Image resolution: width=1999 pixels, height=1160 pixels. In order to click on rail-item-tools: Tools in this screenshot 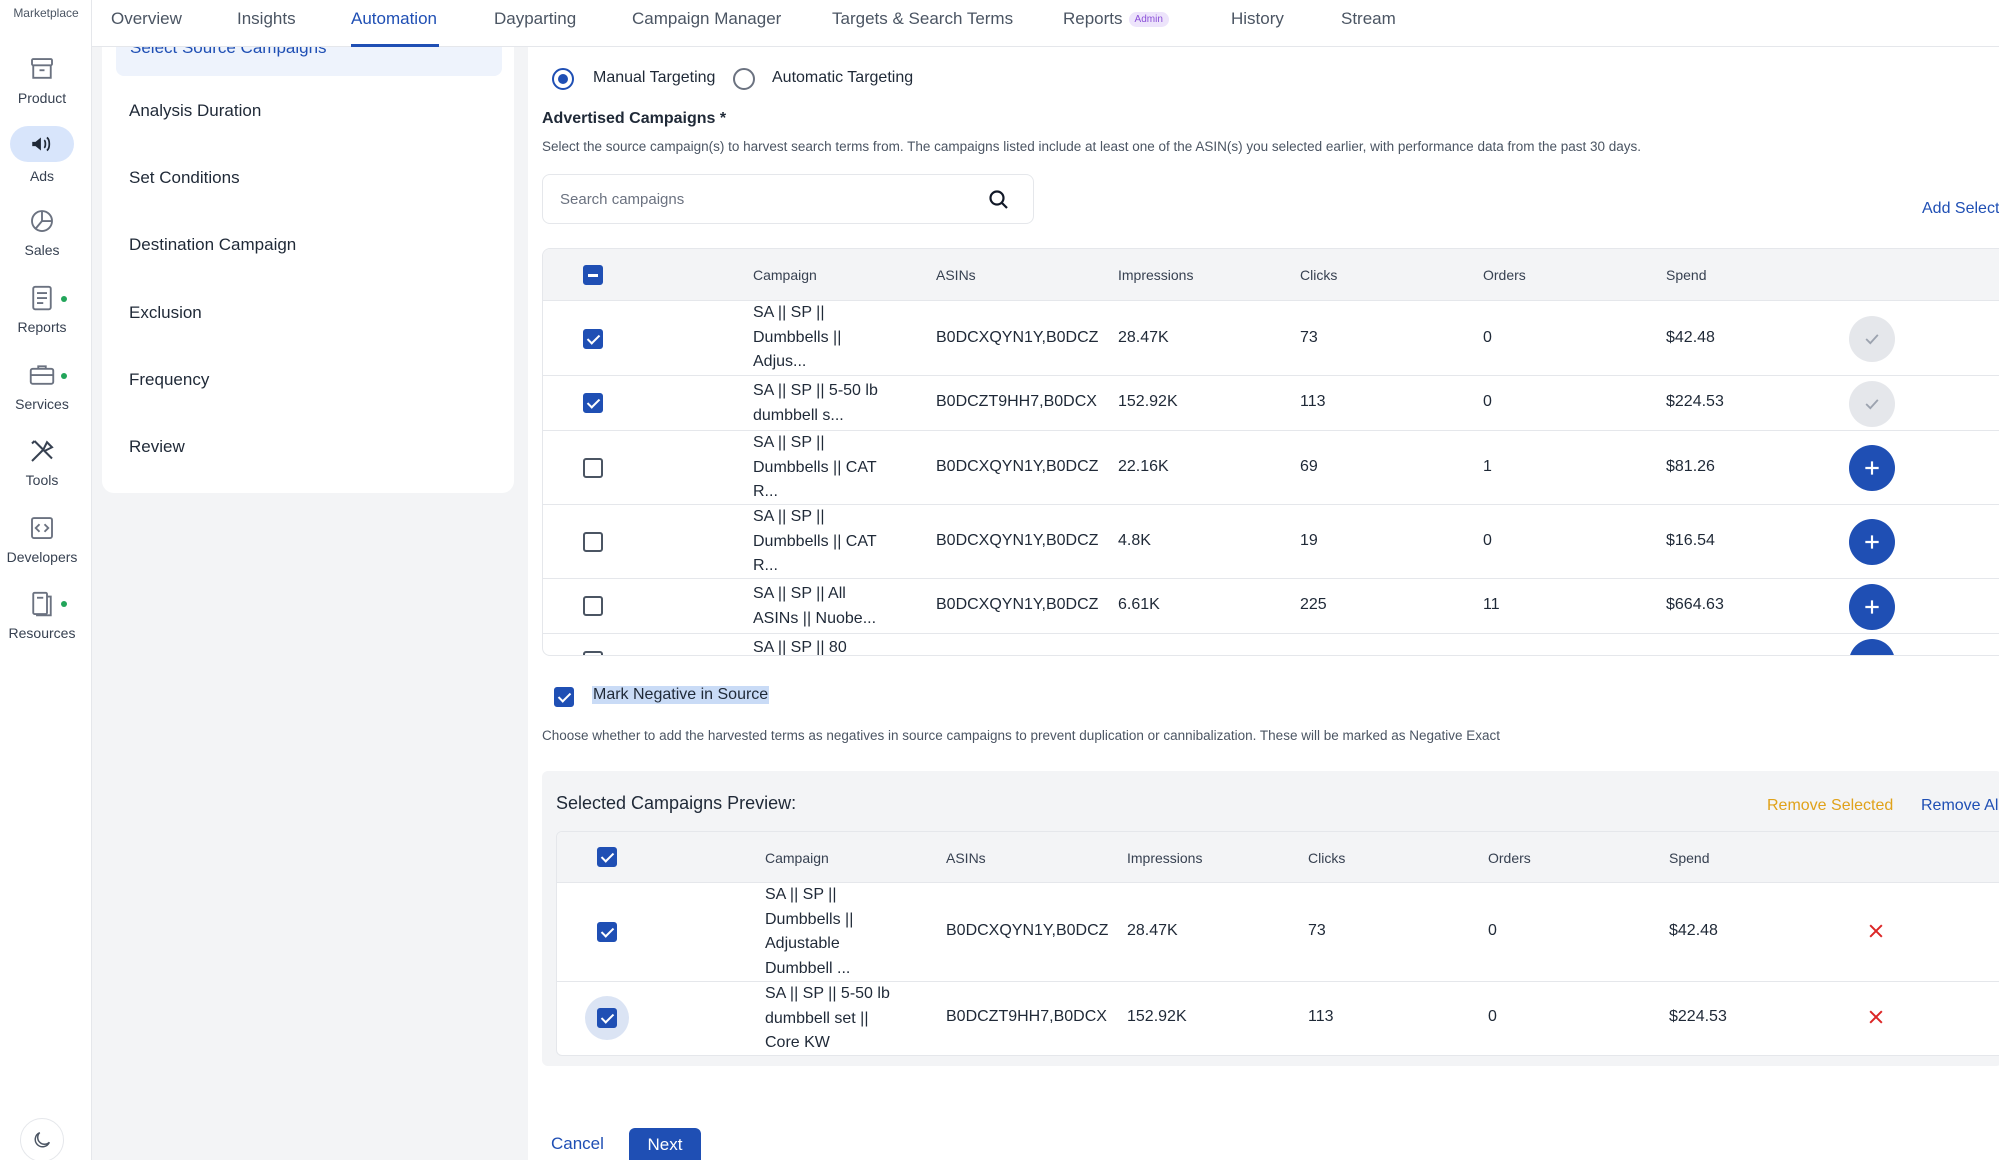, I will do `click(42, 462)`.